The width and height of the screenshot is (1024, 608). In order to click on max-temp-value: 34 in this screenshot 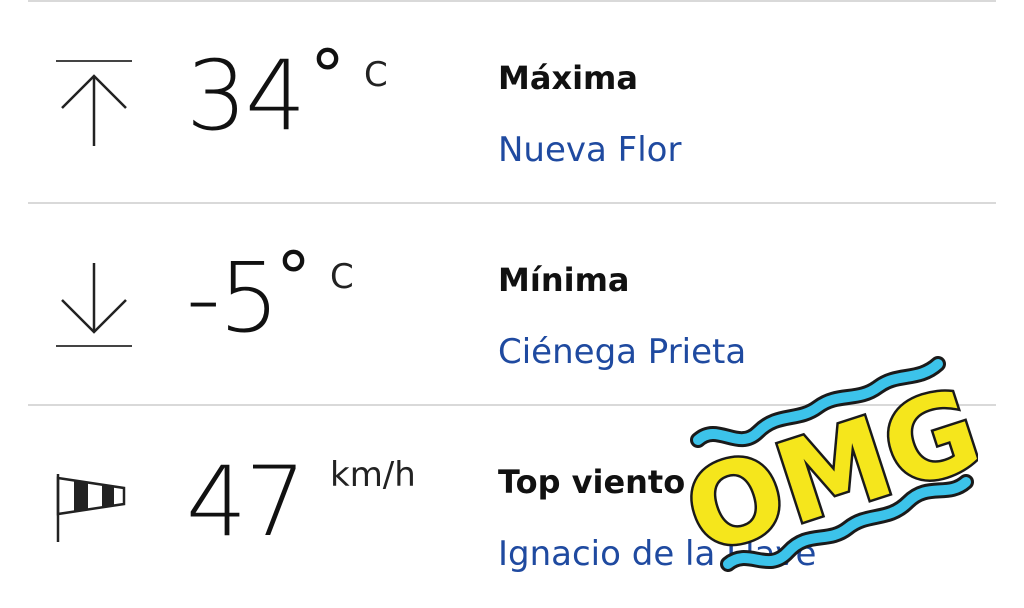, I will do `click(246, 96)`.